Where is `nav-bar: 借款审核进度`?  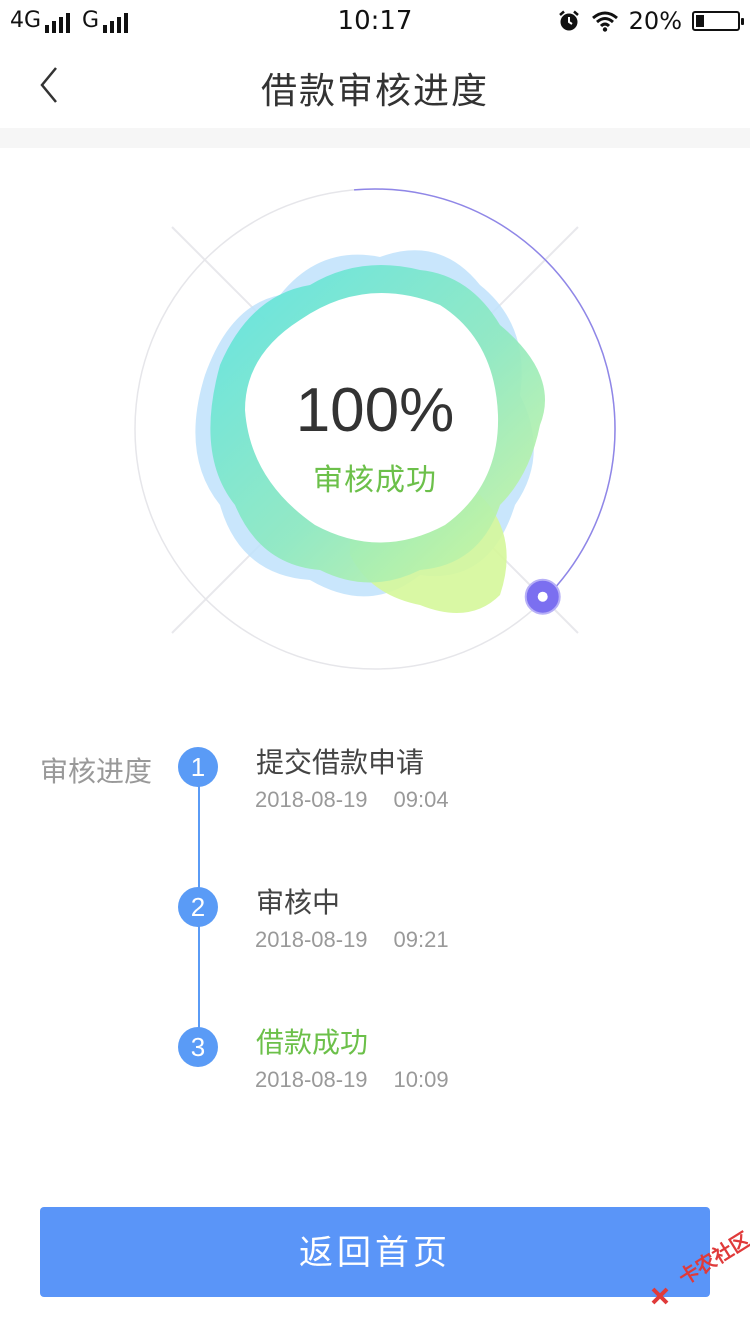
nav-bar: 借款审核进度 is located at coordinates (375, 85).